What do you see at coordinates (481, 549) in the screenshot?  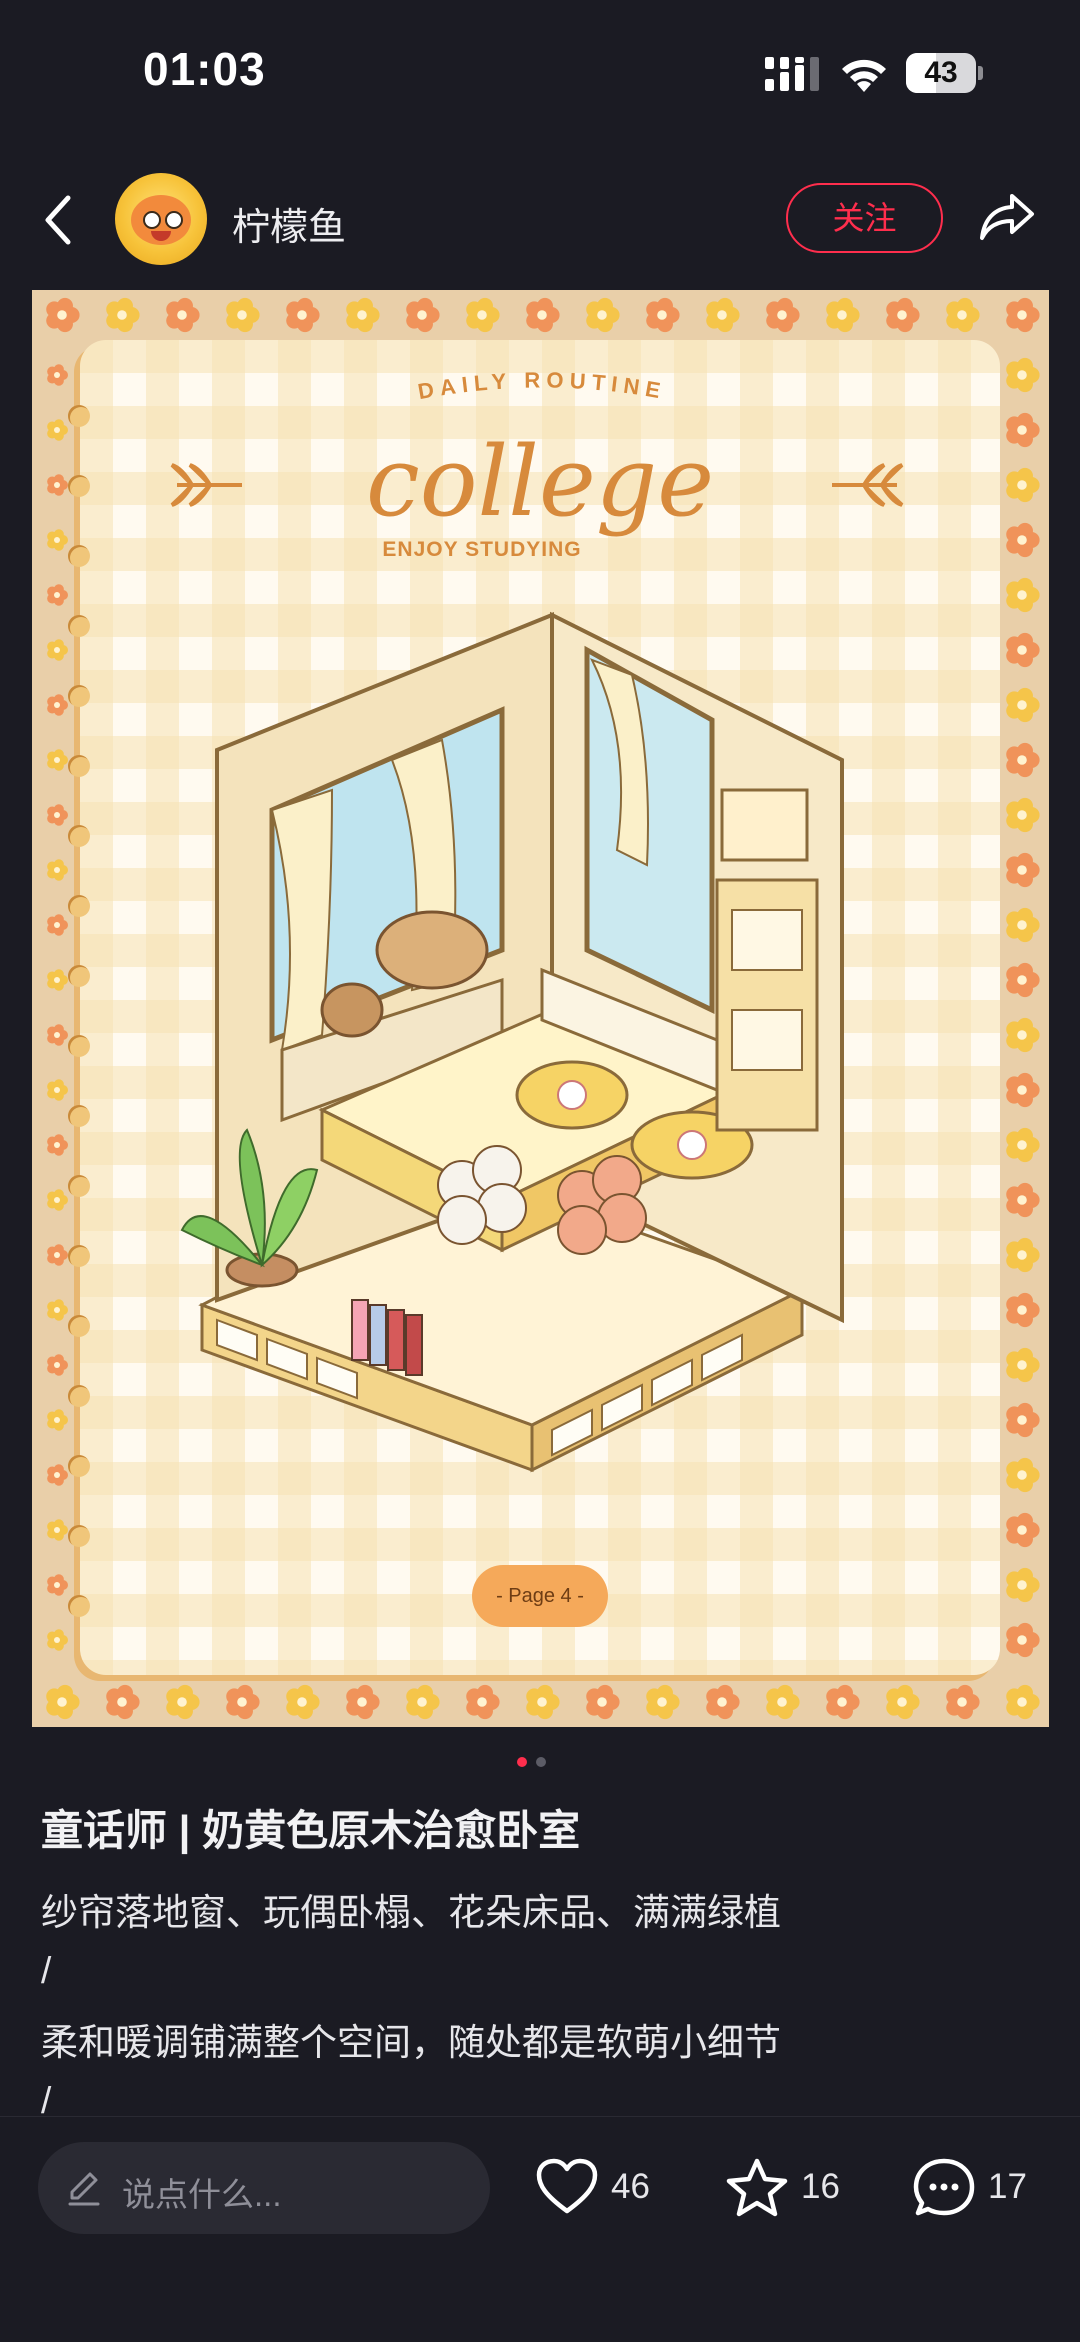 I see `subtitle: ENJOY STUDYING` at bounding box center [481, 549].